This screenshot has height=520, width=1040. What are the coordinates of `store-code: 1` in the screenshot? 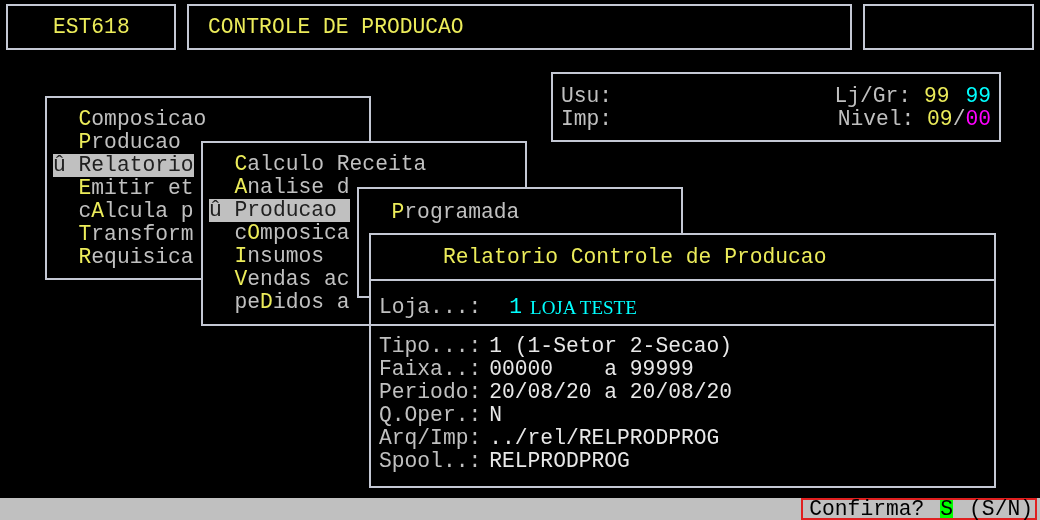 It's located at (515, 307).